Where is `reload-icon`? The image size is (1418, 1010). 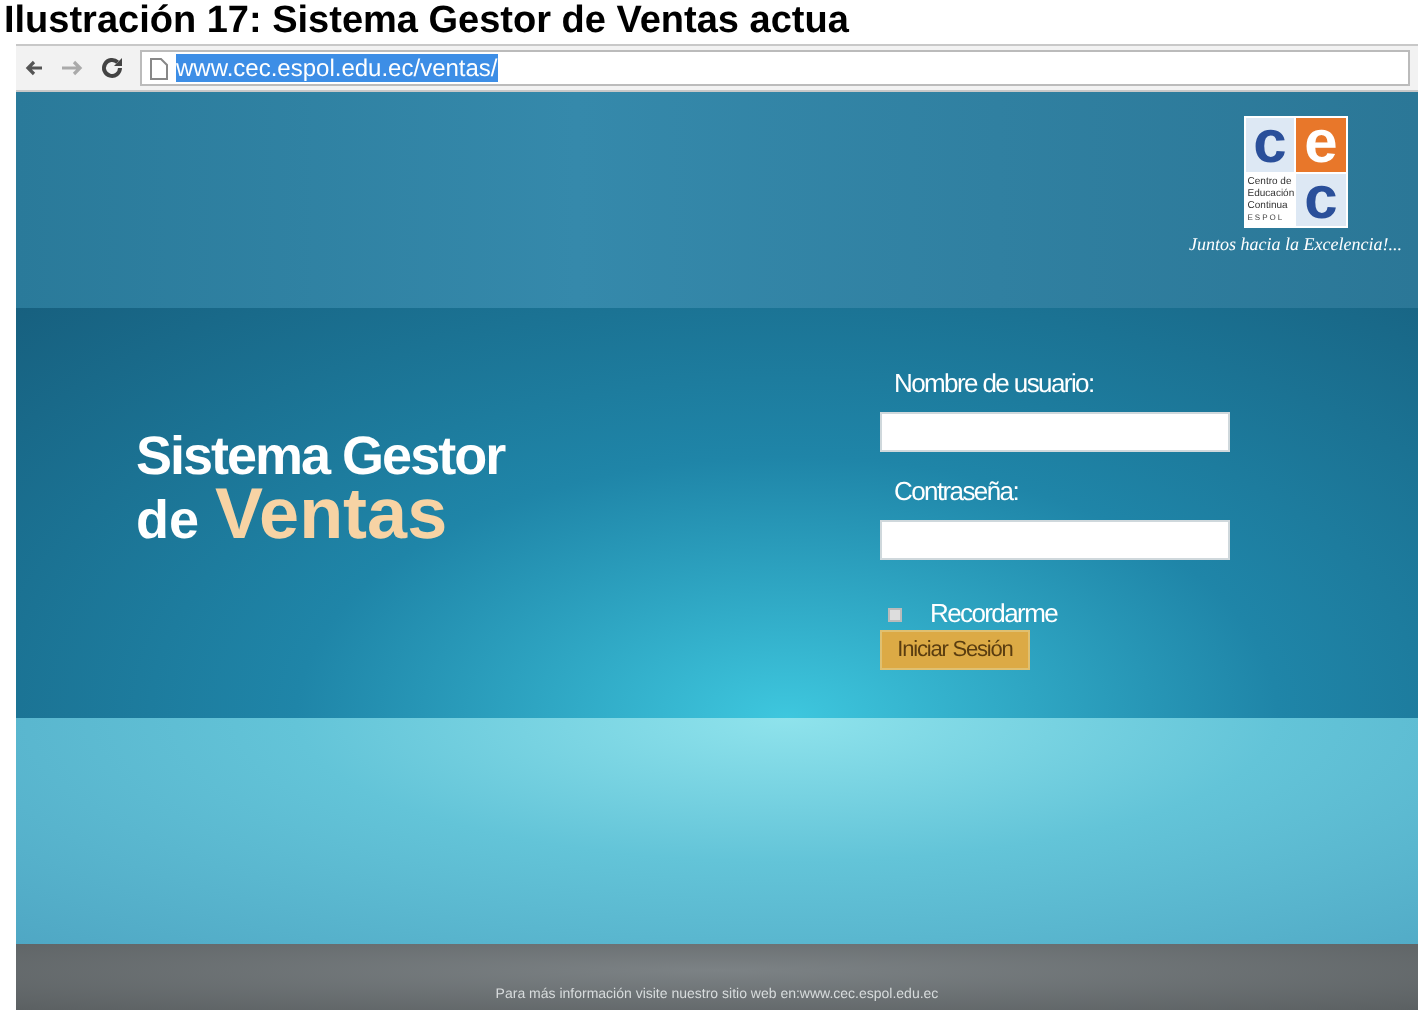 reload-icon is located at coordinates (112, 68).